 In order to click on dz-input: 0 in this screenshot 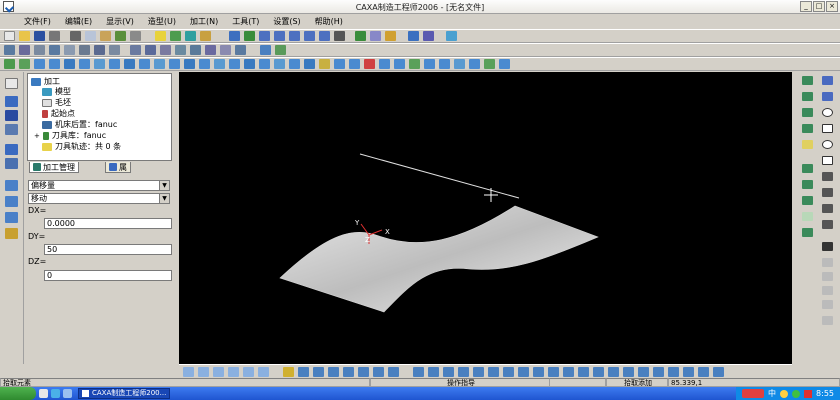, I will do `click(108, 275)`.